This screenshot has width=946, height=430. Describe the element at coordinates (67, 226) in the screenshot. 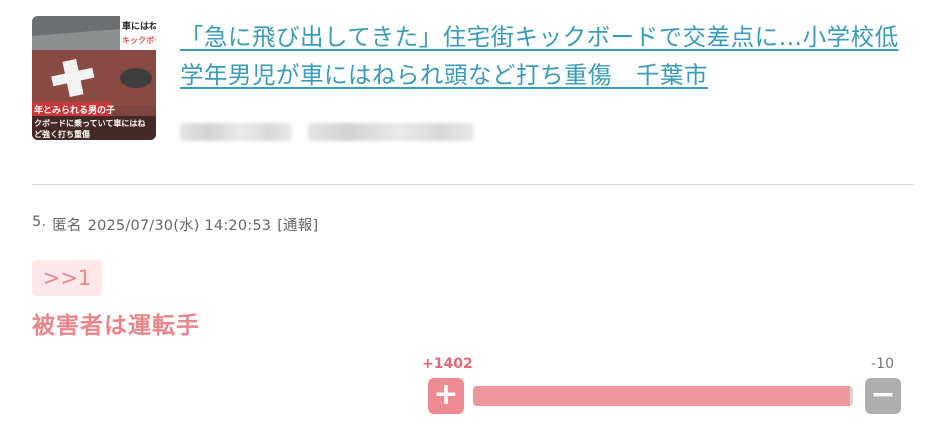

I see `comment-author: 匿名` at that location.